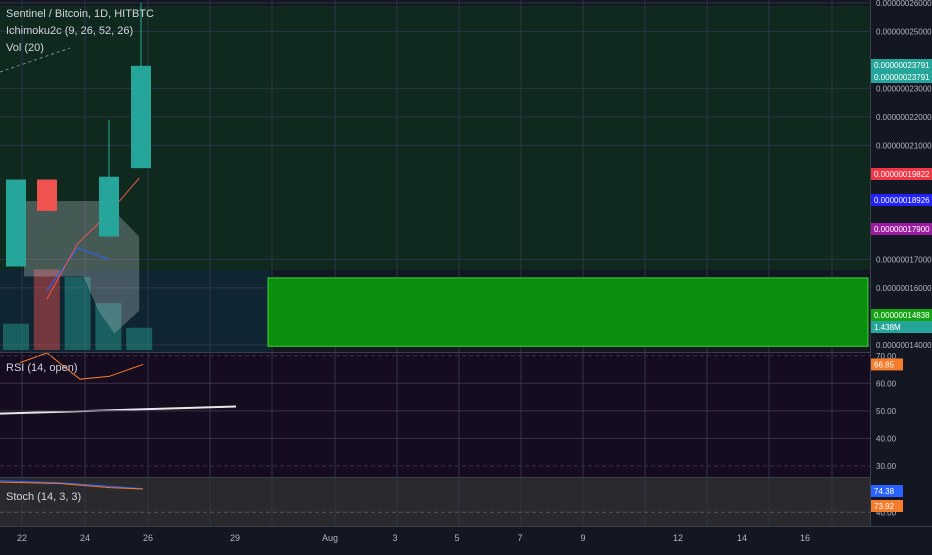  What do you see at coordinates (887, 327) in the screenshot?
I see `price-label: 1.438M` at bounding box center [887, 327].